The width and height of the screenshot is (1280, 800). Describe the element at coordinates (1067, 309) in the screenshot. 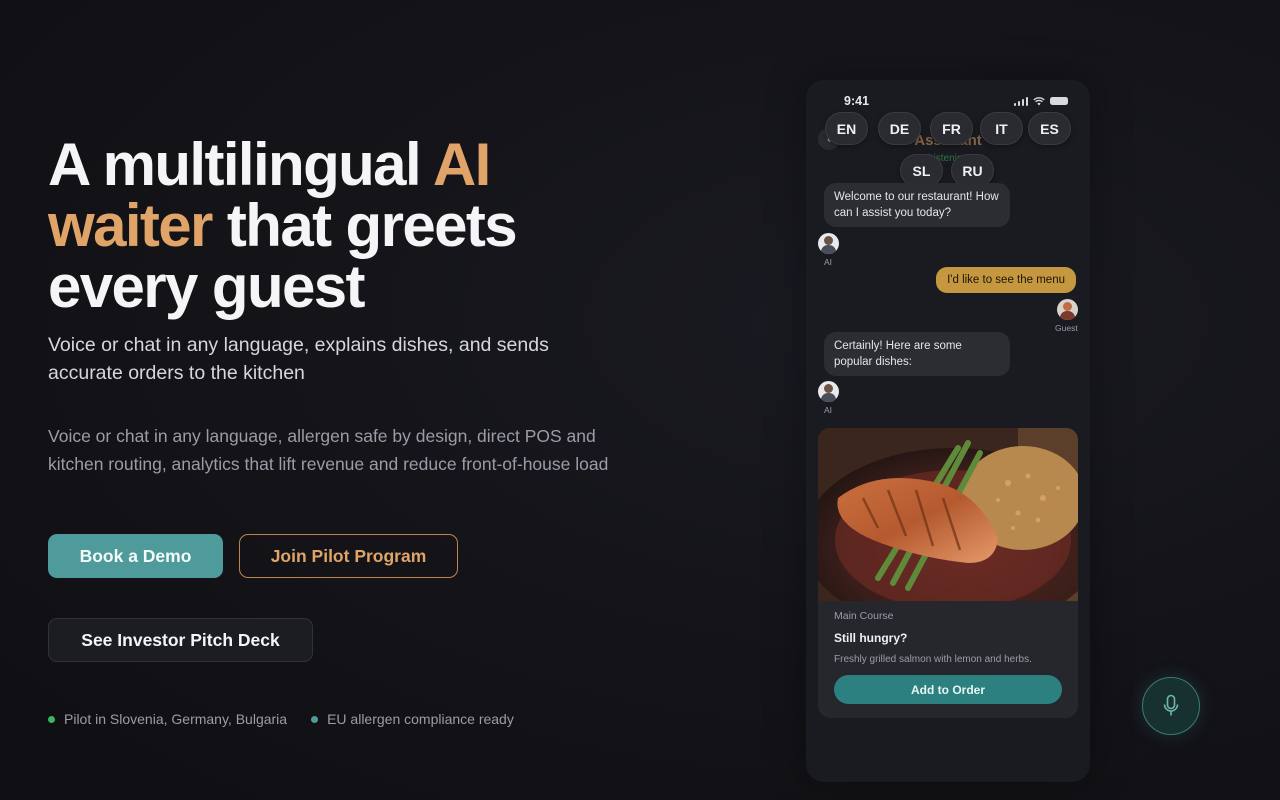

I see `guest-avatar` at that location.